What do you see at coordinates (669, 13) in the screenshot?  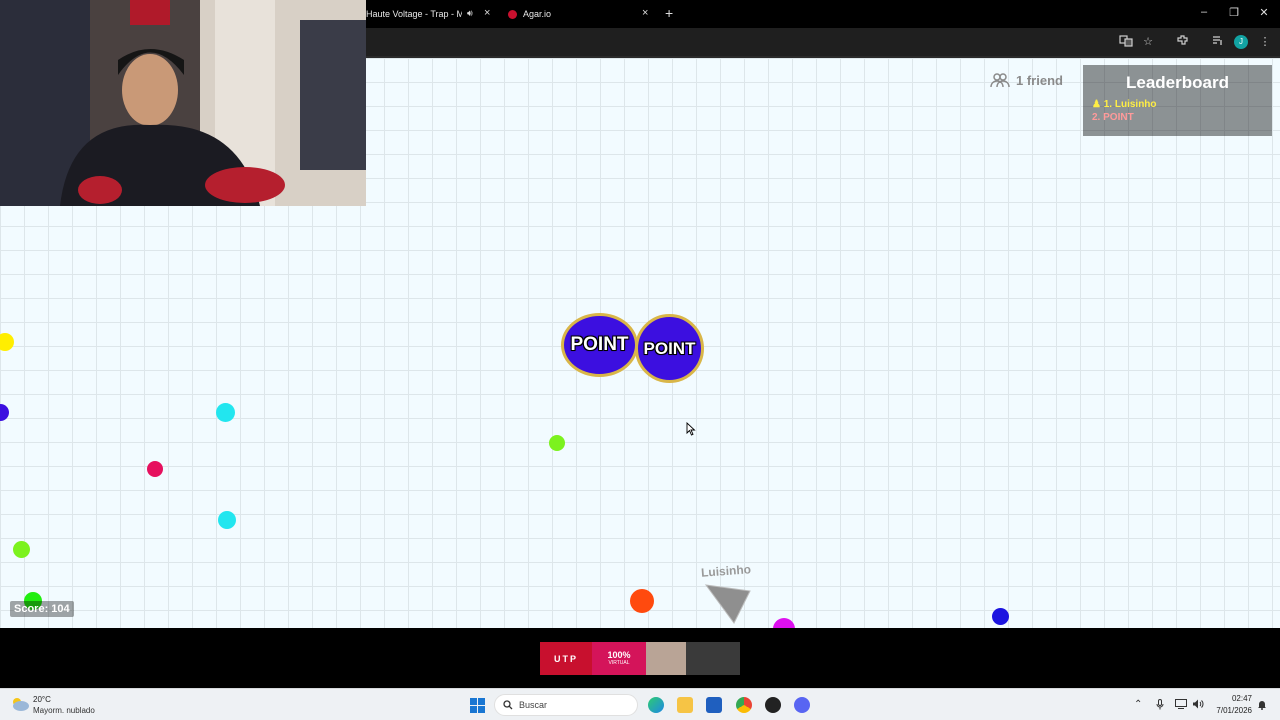 I see `new-tab-button: +` at bounding box center [669, 13].